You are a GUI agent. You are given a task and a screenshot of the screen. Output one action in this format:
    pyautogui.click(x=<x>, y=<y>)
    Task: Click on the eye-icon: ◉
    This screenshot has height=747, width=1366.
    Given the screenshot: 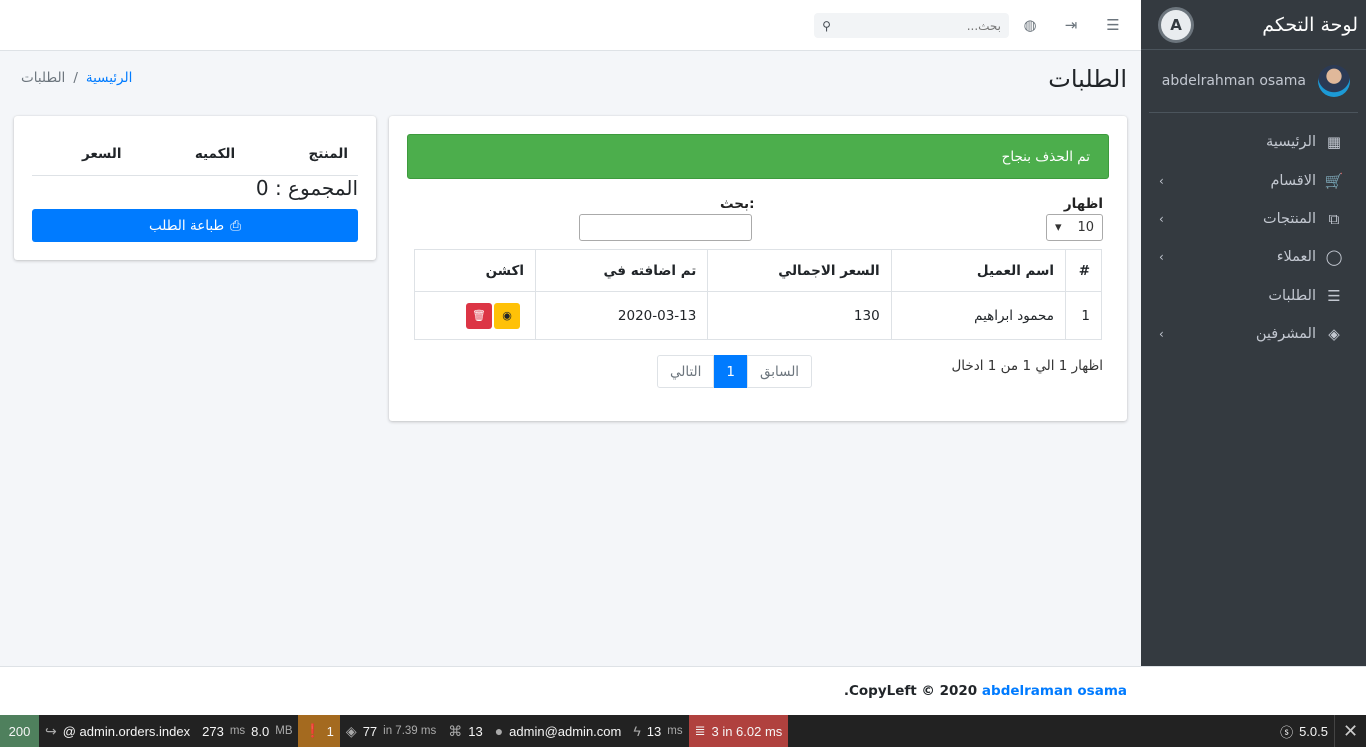 What is the action you would take?
    pyautogui.click(x=507, y=315)
    